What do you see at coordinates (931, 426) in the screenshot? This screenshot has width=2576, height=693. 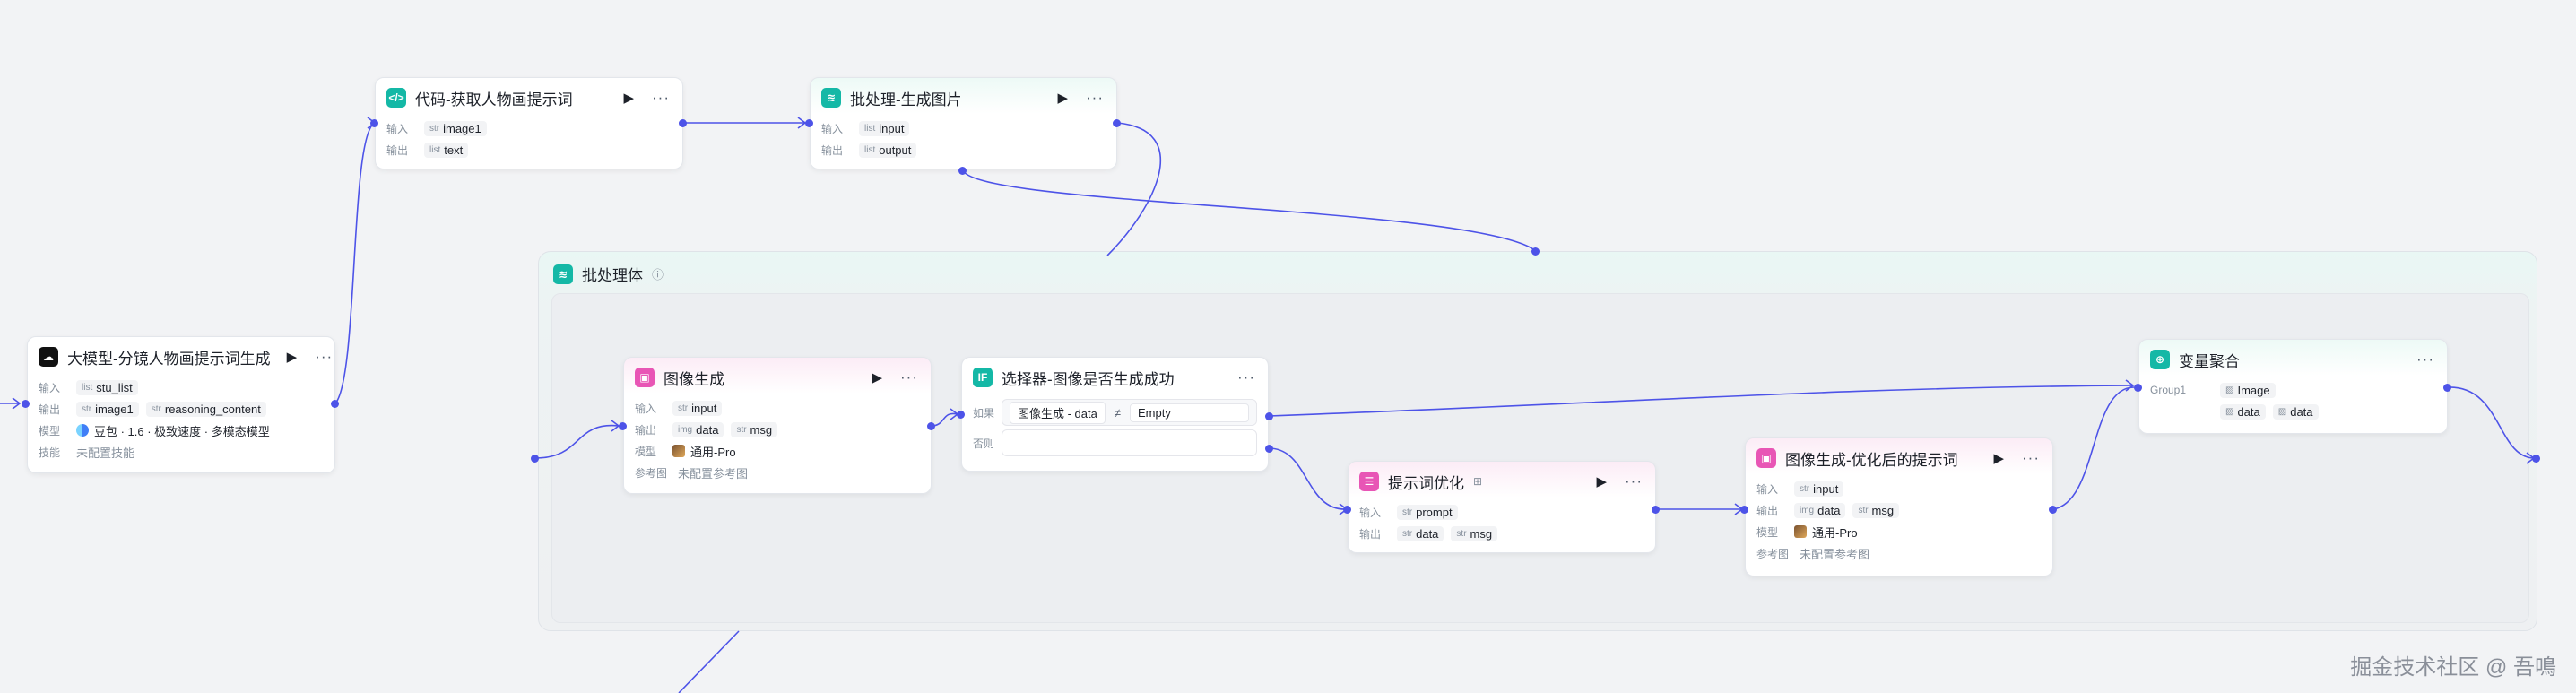 I see `node-imggen-out-port` at bounding box center [931, 426].